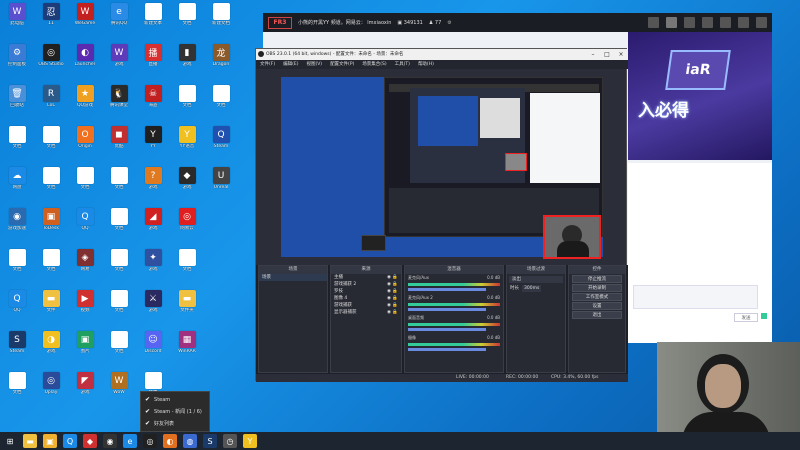 This screenshot has height=450, width=800. Describe the element at coordinates (221, 59) in the screenshot. I see `desktop-icon: 龙 Dragon` at that location.